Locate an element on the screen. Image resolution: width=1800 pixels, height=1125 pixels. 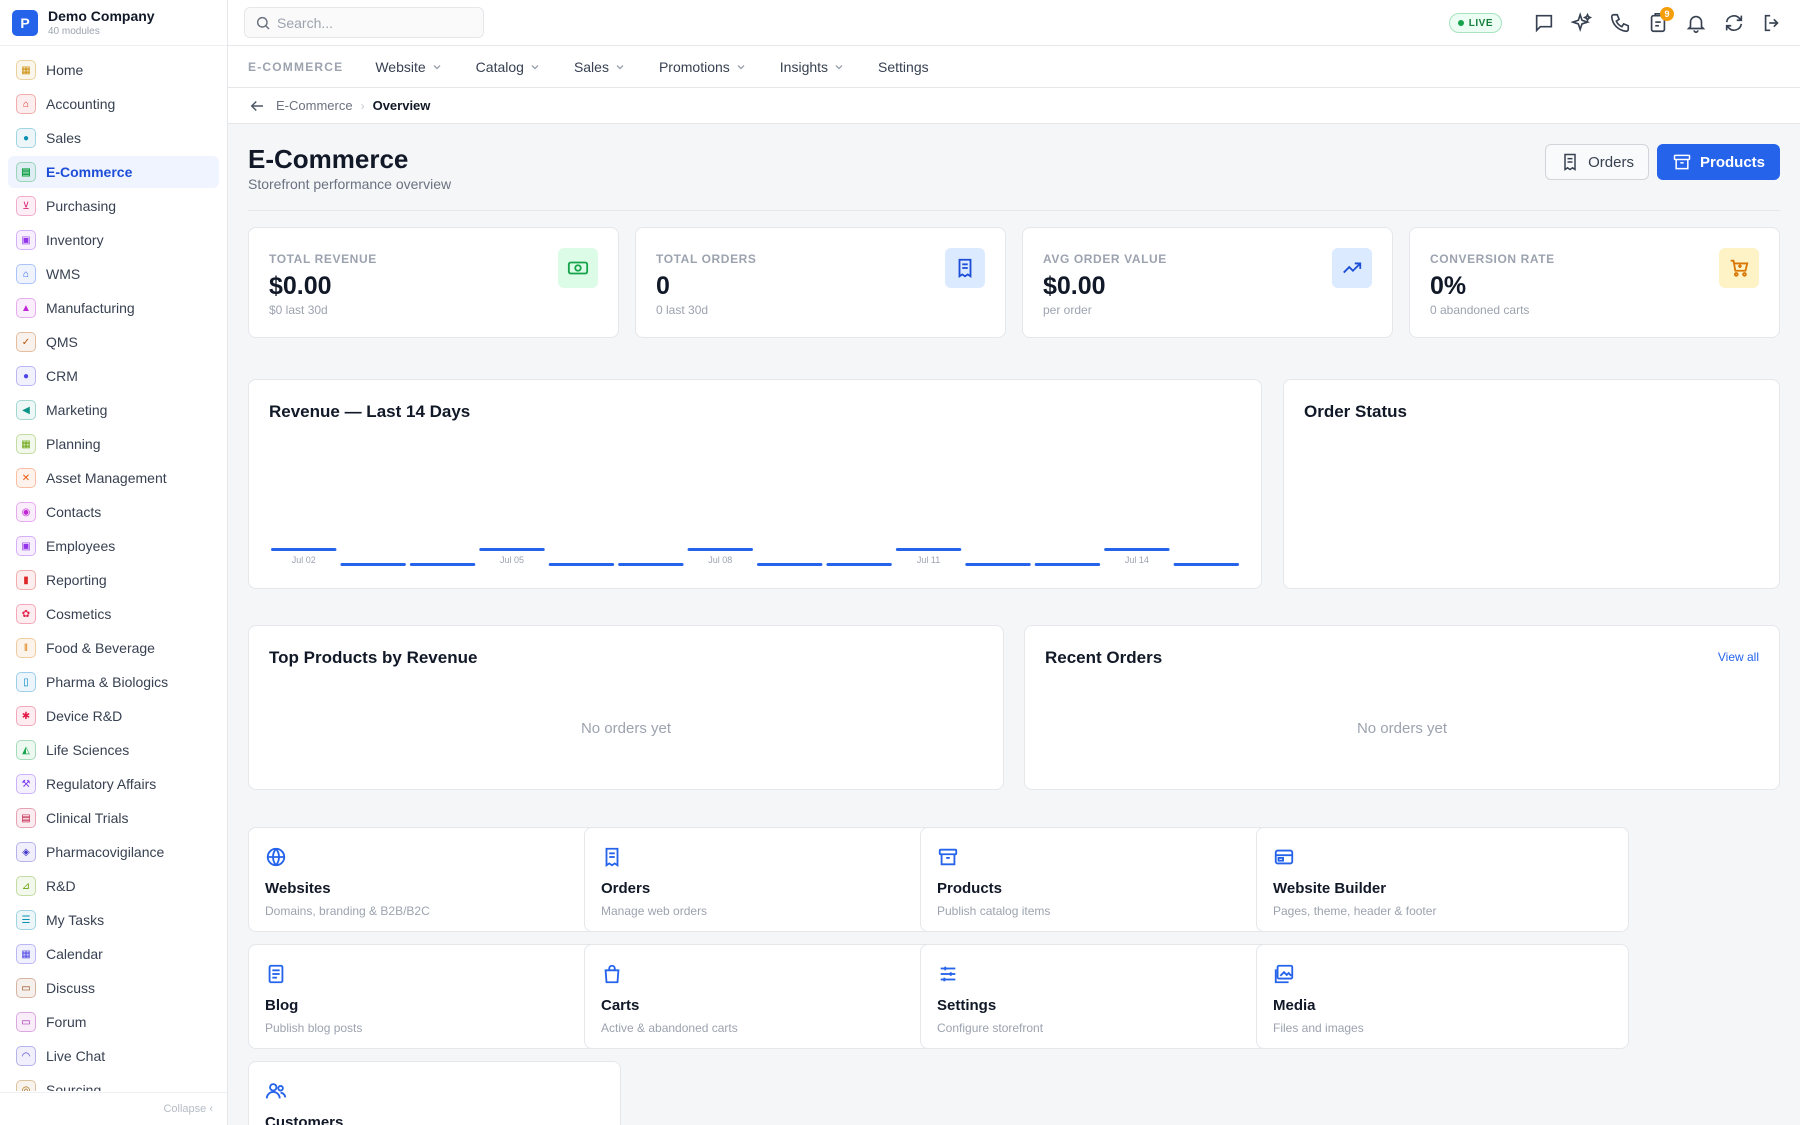
quick-link-orders: Orders Manage web orders is located at coordinates (770, 879).